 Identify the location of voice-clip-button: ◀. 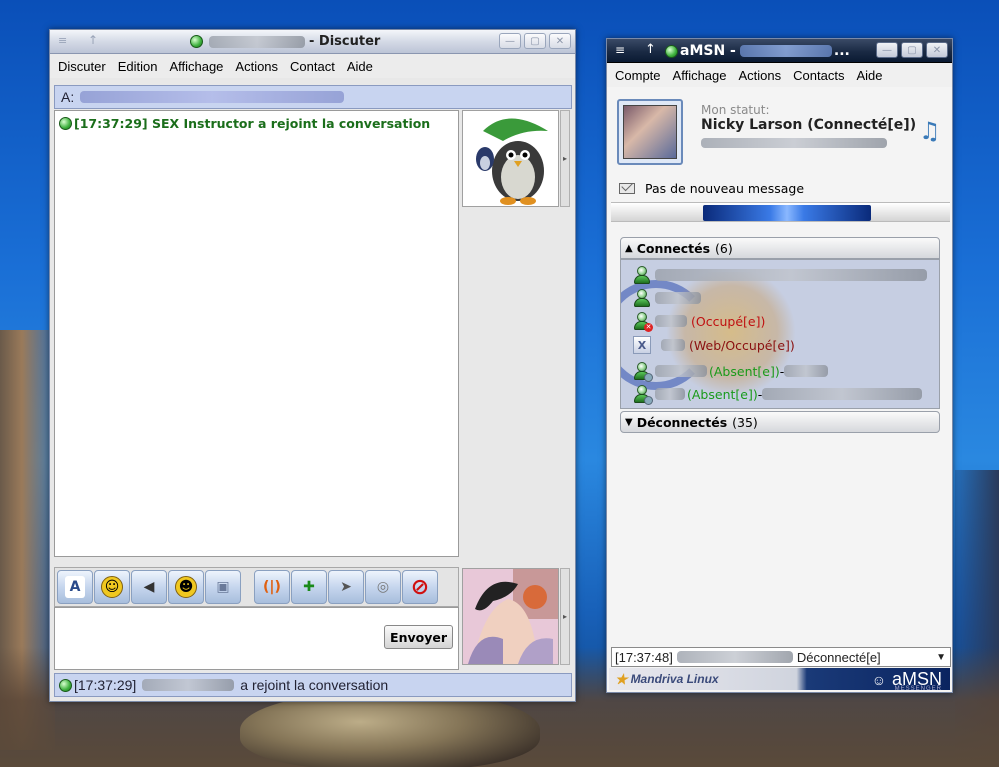
(149, 587).